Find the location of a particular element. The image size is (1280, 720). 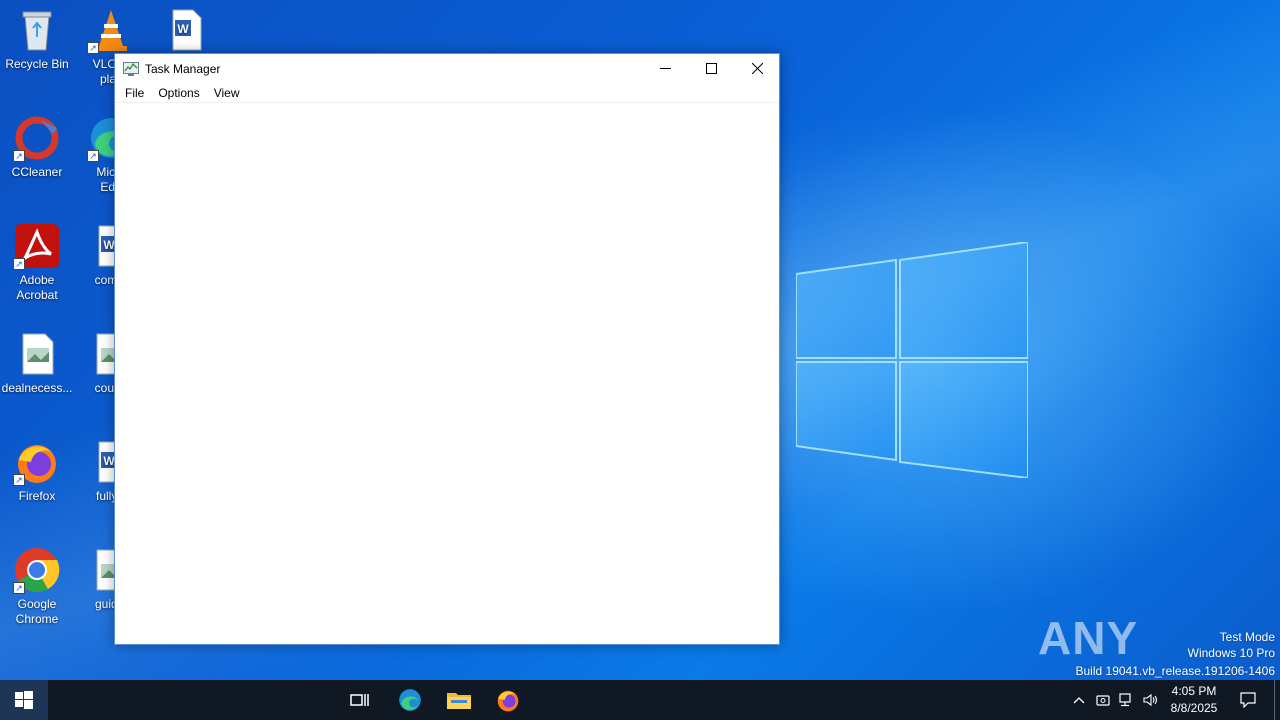

desktop-icon-label: Recycle Bin is located at coordinates (37, 64).